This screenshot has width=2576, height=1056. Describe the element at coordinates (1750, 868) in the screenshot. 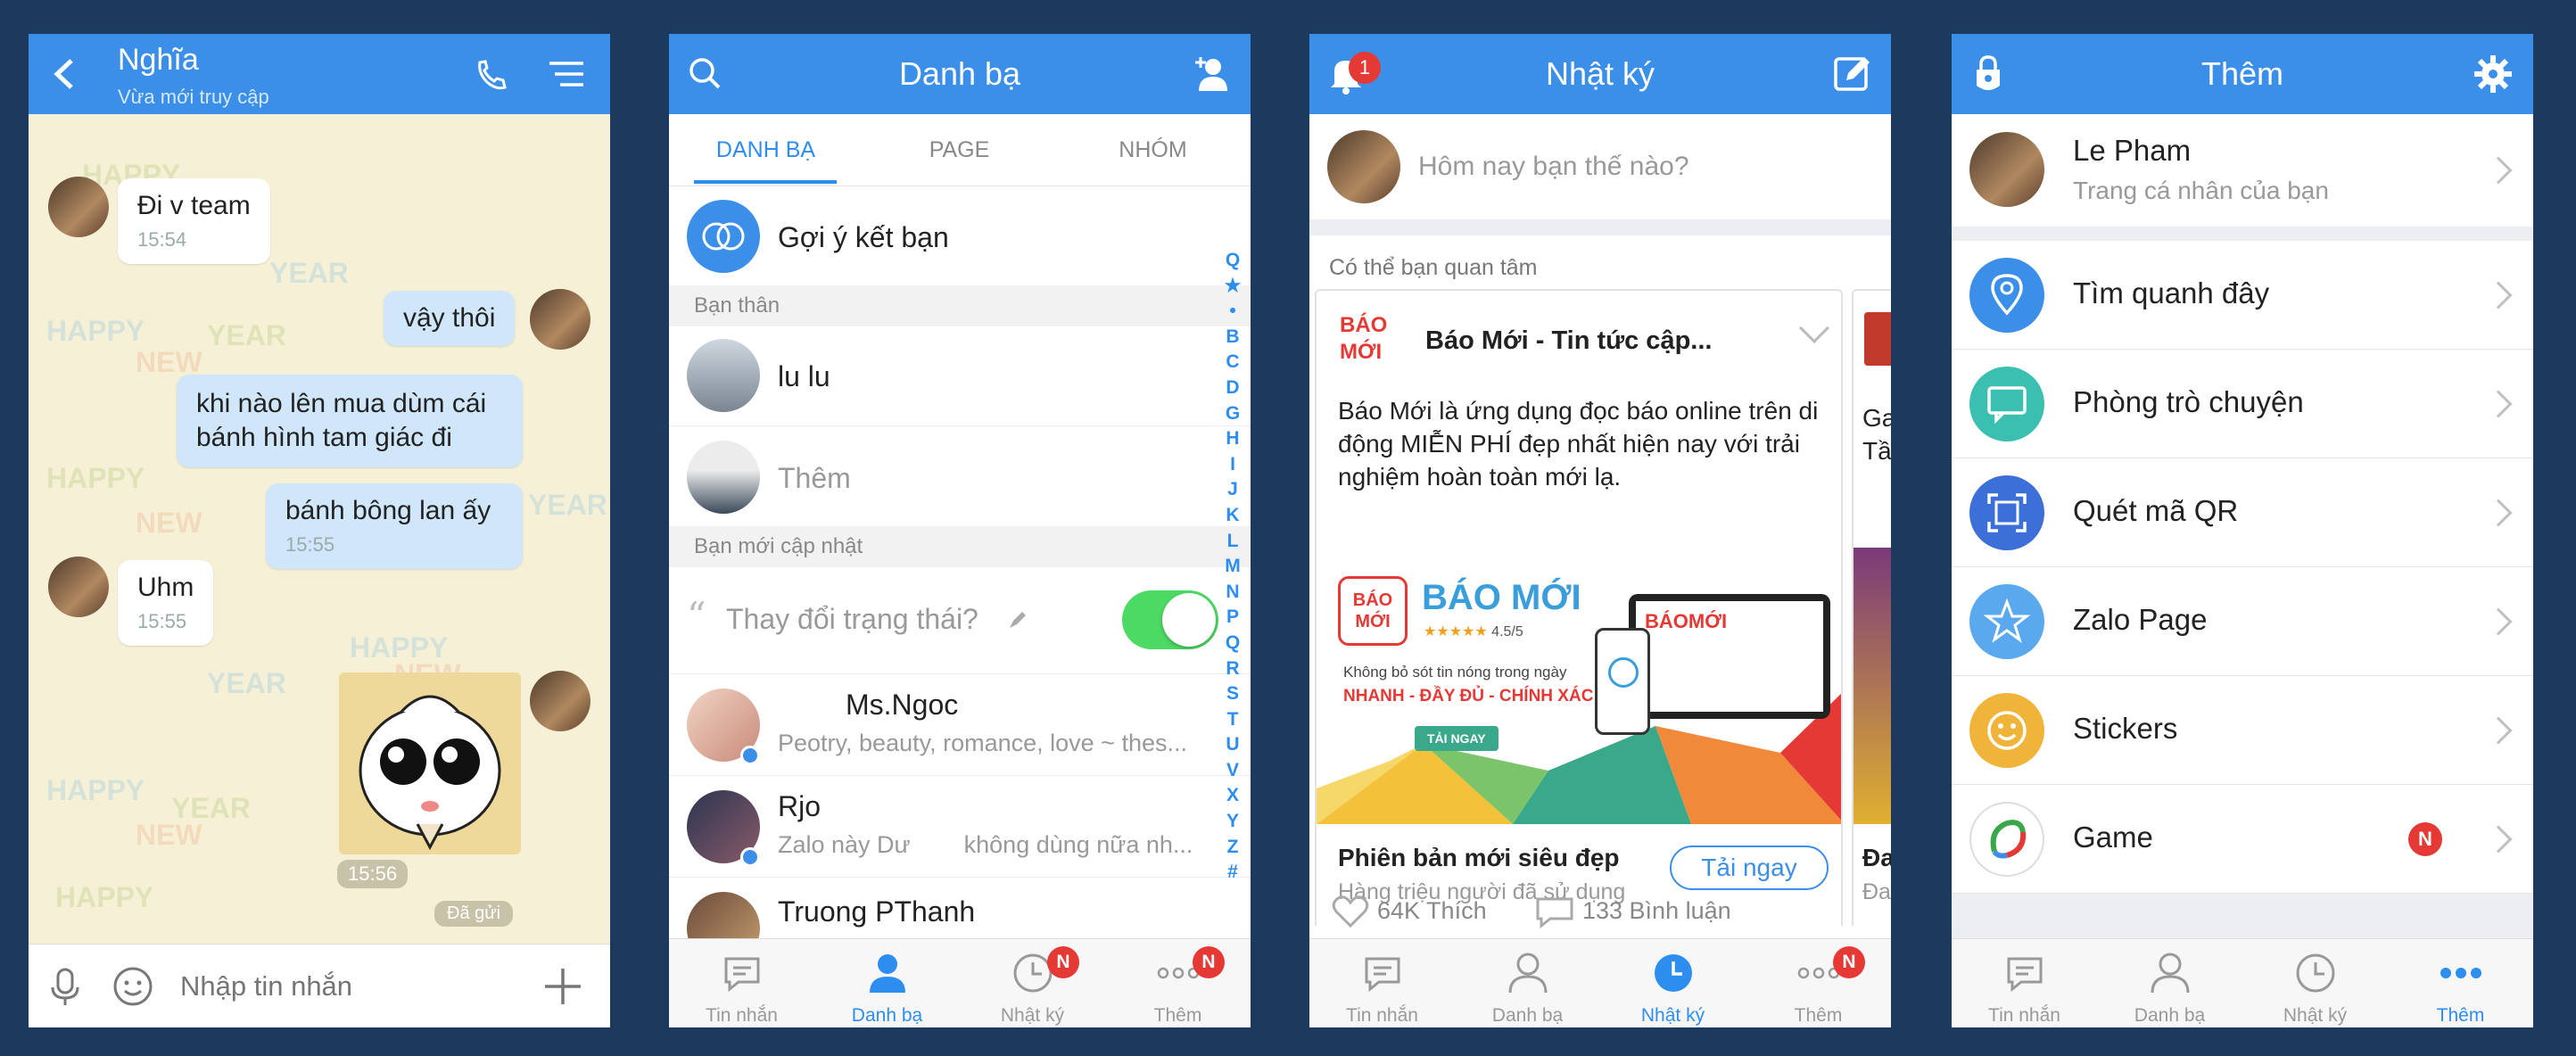

I see `download-now-button: Tải ngay` at that location.